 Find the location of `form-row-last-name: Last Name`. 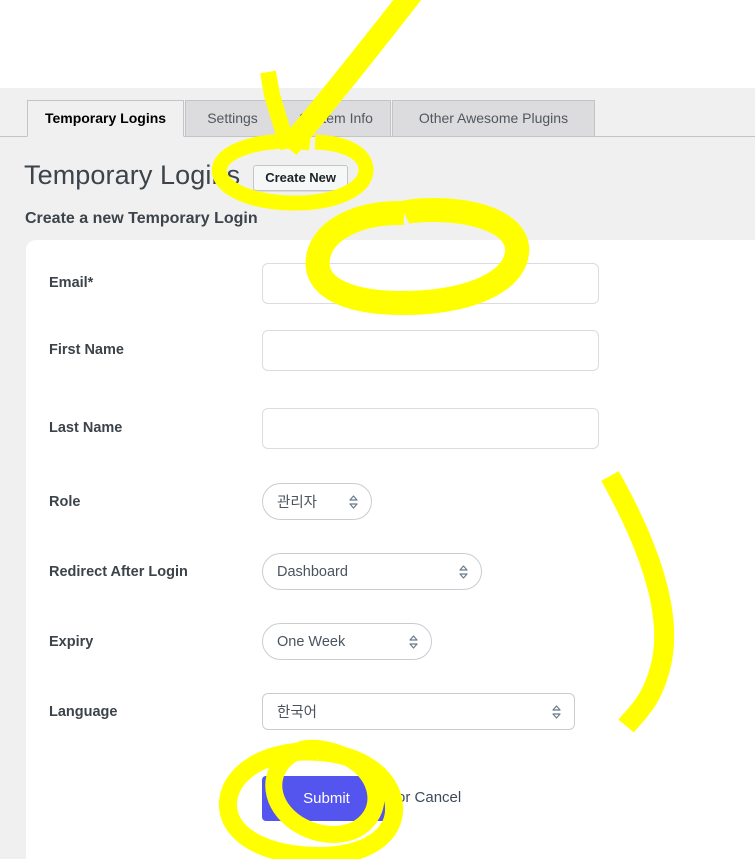

form-row-last-name: Last Name is located at coordinates (390, 428).